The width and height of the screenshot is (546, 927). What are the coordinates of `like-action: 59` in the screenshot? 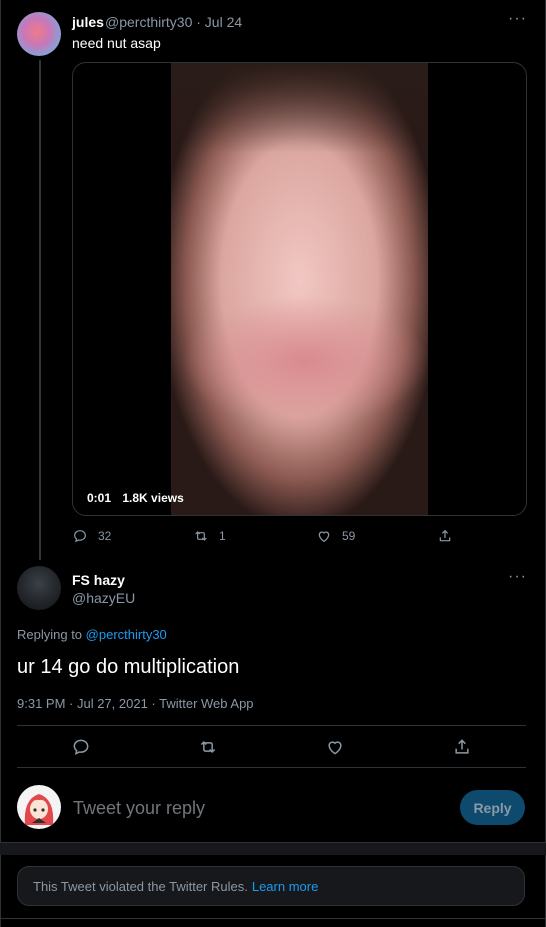 It's located at (335, 536).